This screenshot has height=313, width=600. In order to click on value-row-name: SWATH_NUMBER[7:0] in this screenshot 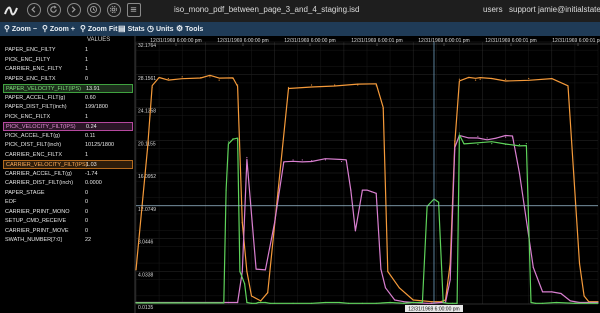, I will do `click(33, 240)`.